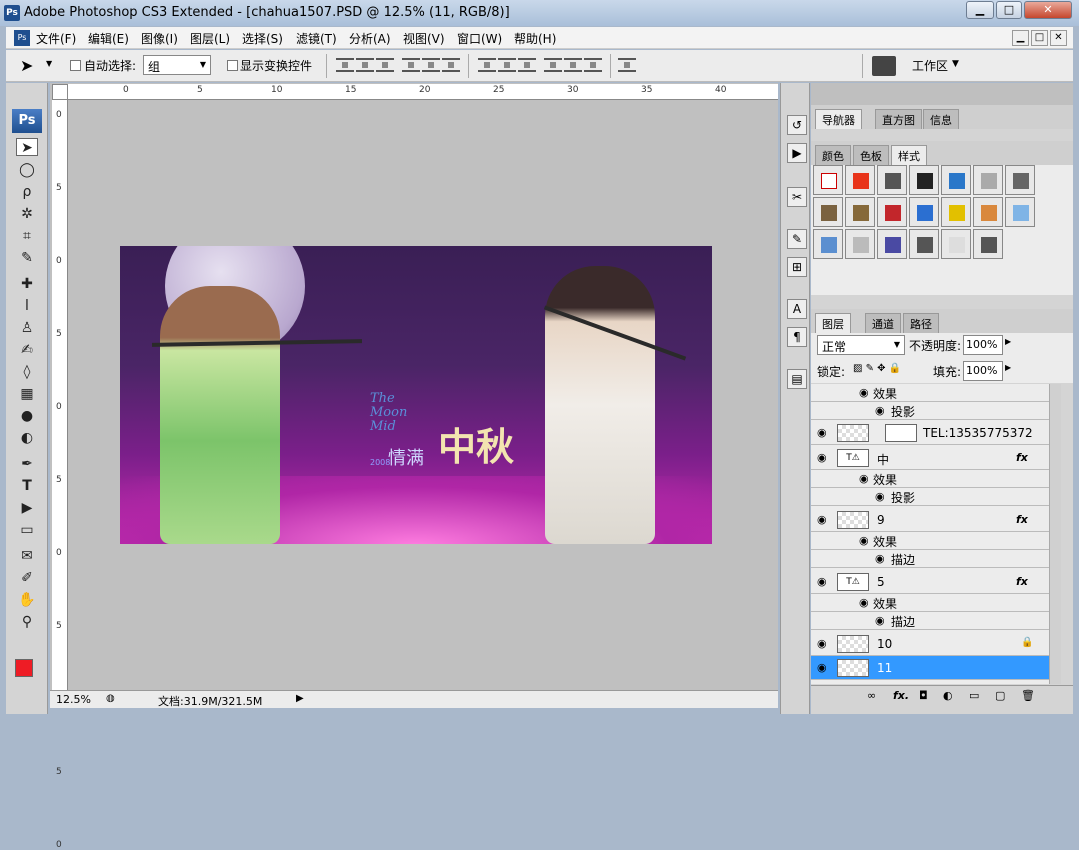 The width and height of the screenshot is (1079, 850). Describe the element at coordinates (27, 258) in the screenshot. I see `slice-tool-icon: ✎` at that location.